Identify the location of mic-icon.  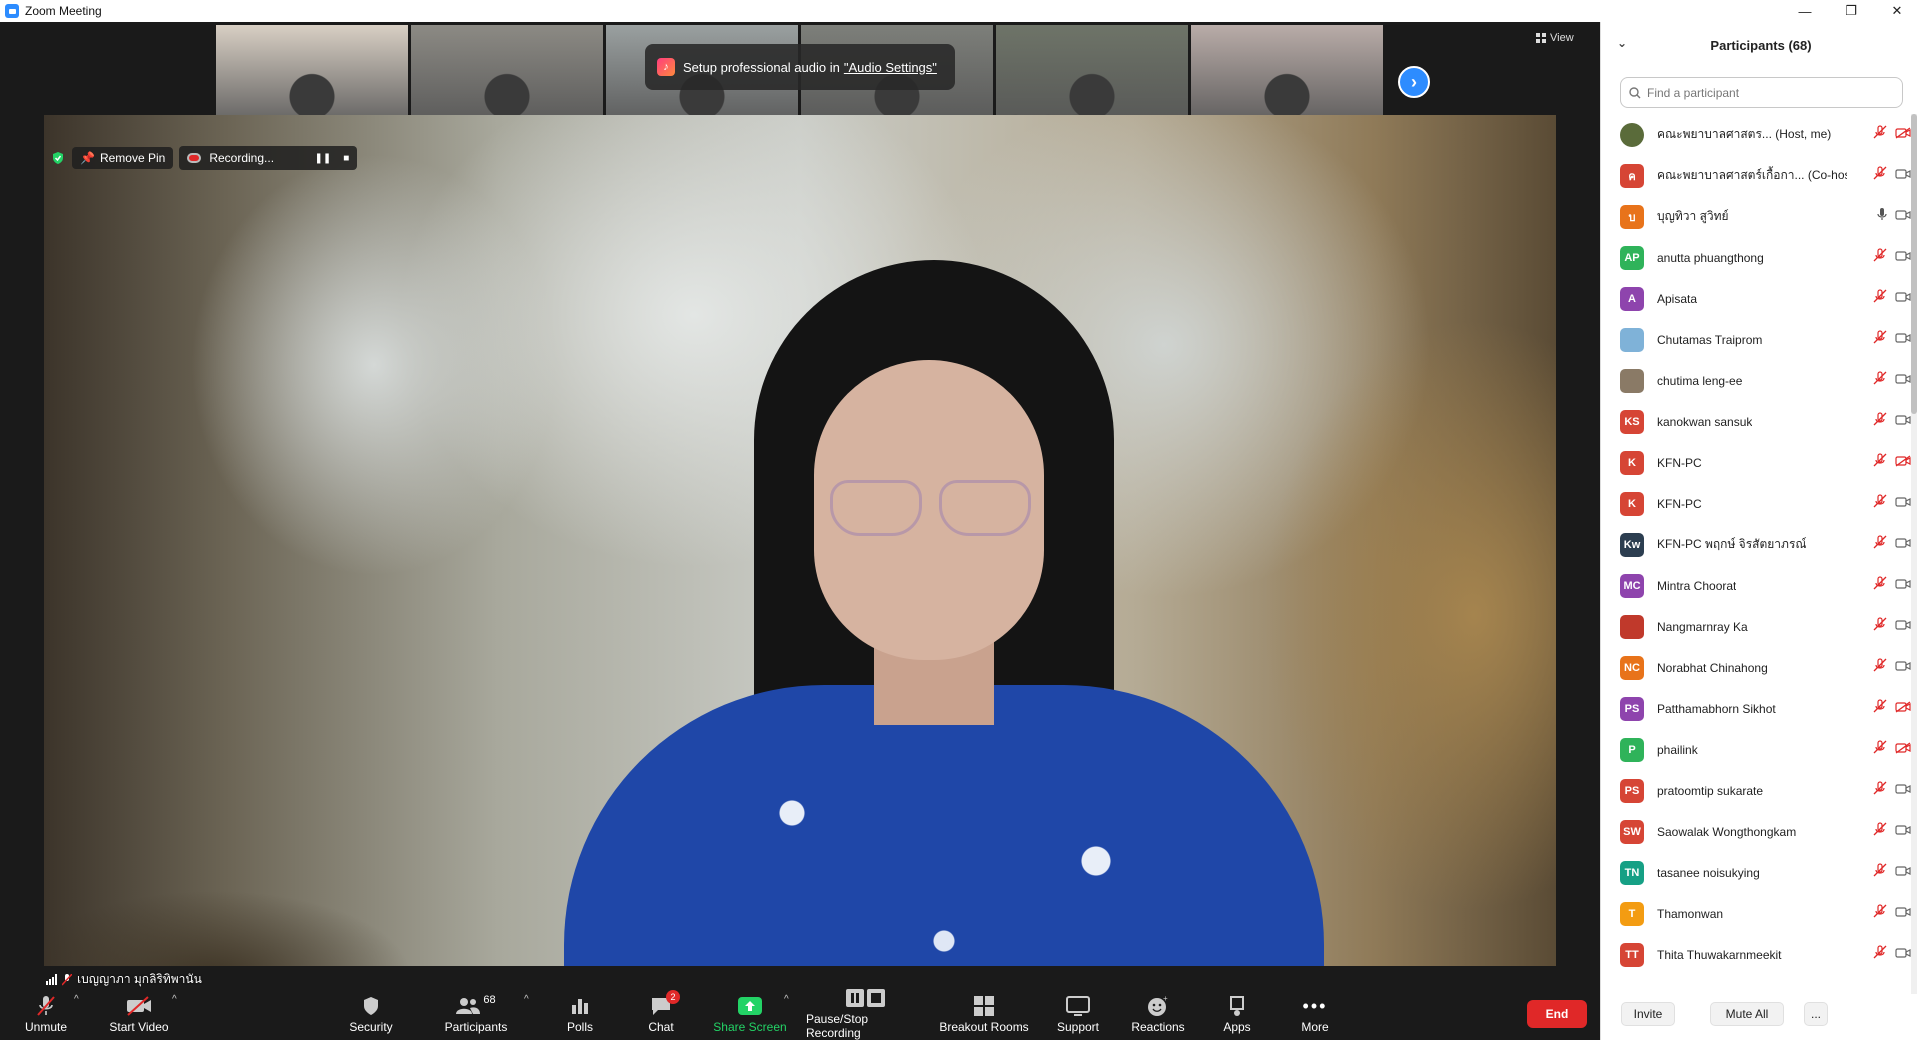
(1882, 216).